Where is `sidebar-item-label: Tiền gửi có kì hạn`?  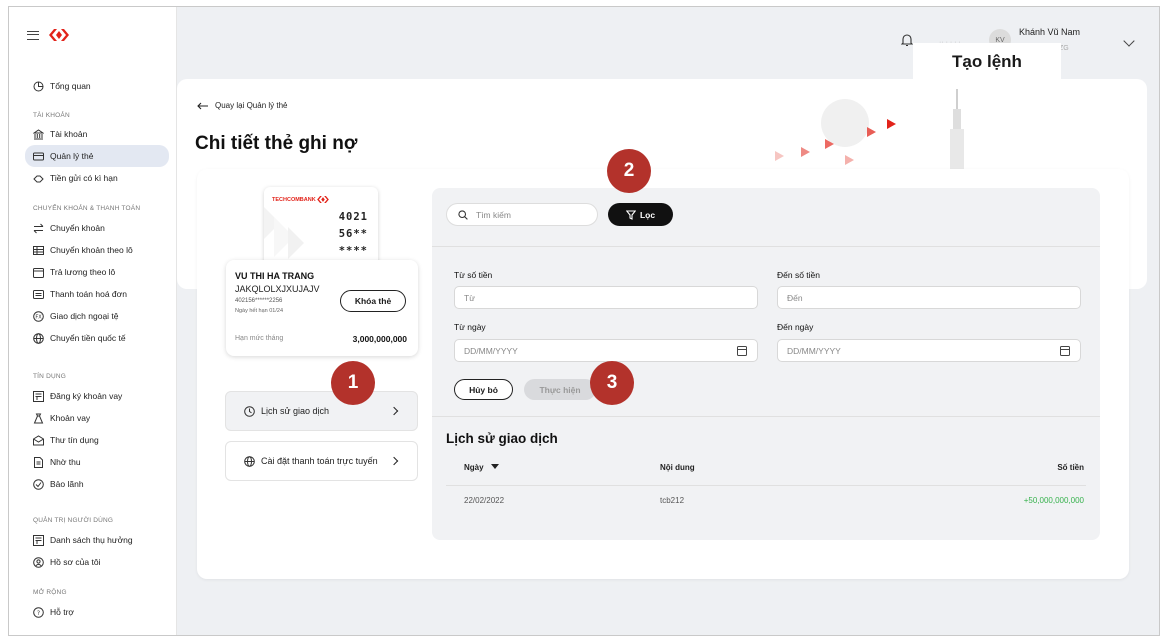 sidebar-item-label: Tiền gửi có kì hạn is located at coordinates (84, 178).